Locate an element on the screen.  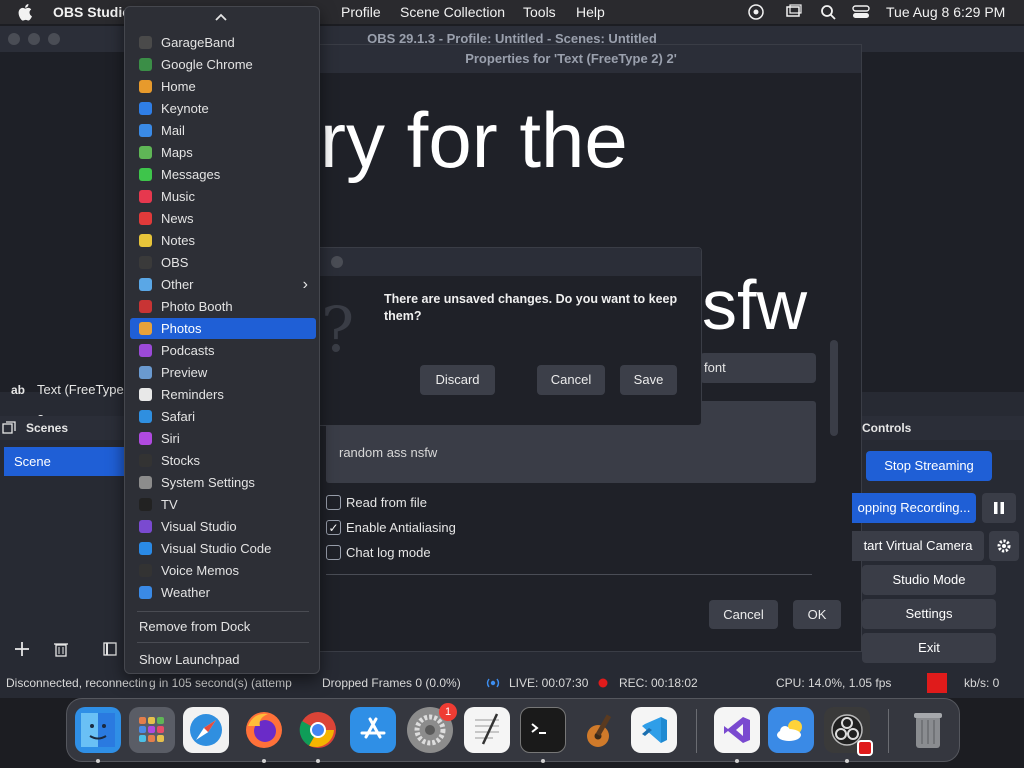
chat-log-mode-checkbox is located at coordinates (333, 552).